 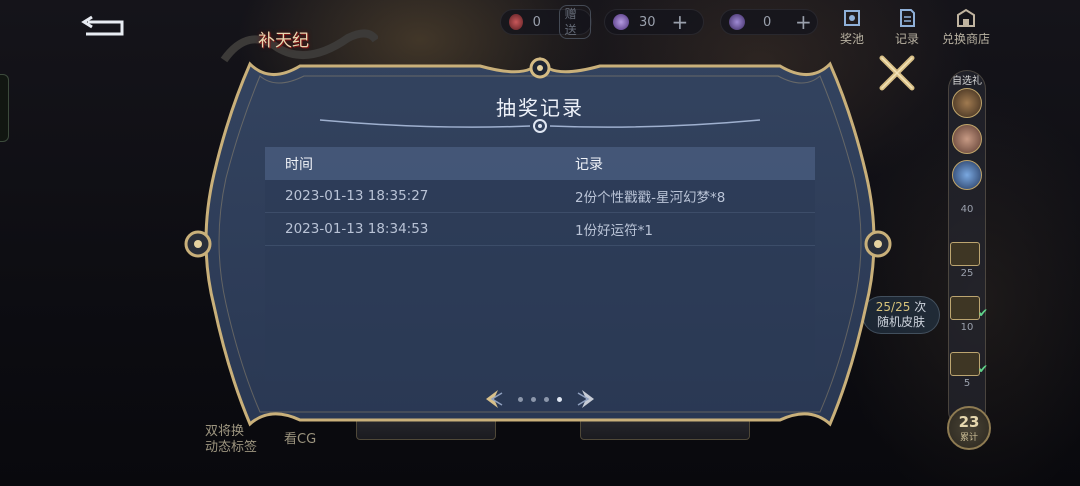 I want to click on gem-icon, so click(x=737, y=22).